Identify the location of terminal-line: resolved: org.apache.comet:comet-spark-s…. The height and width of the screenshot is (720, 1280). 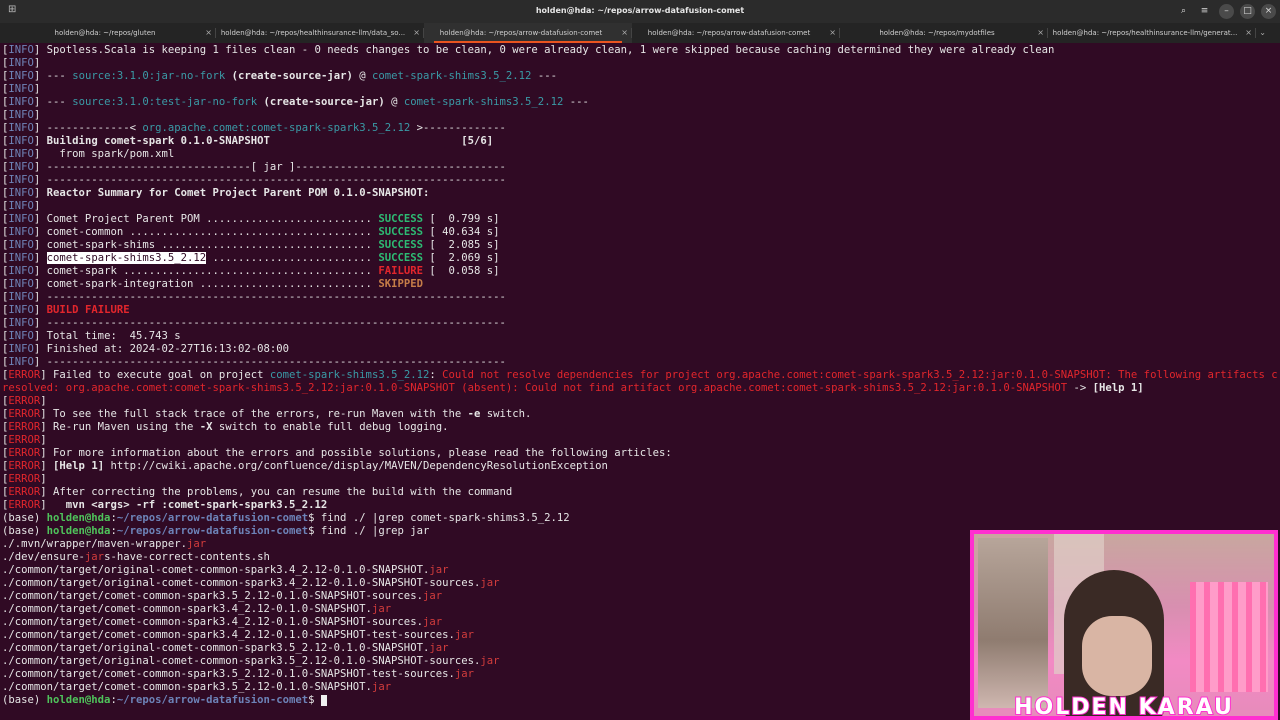
(640, 388).